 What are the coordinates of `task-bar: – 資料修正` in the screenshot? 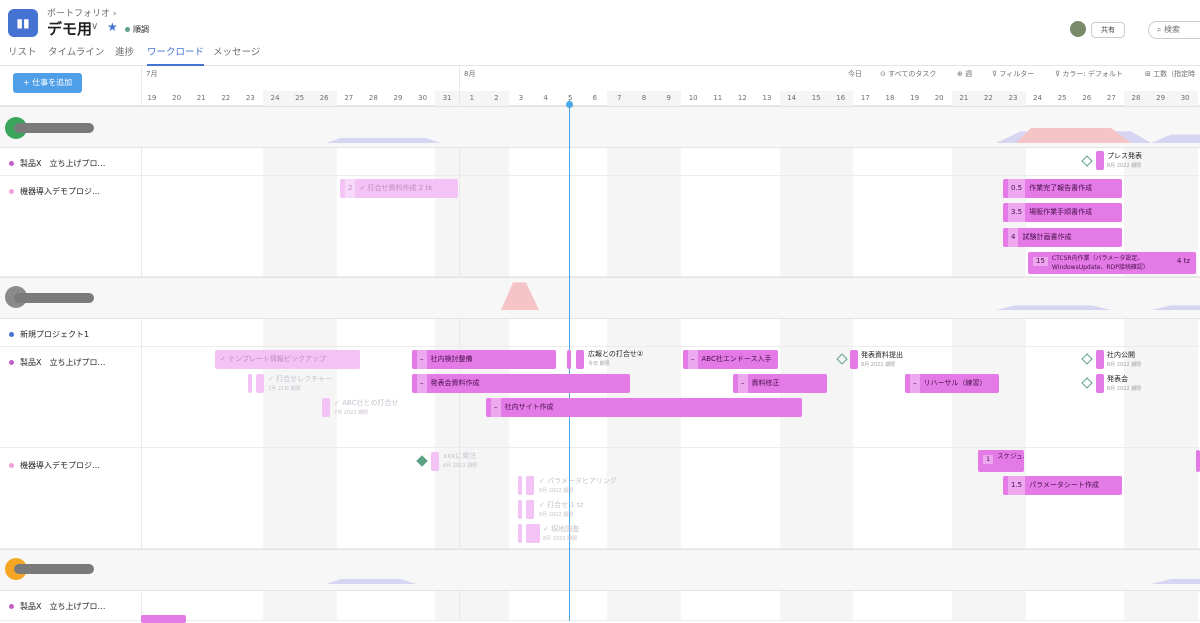 It's located at (780, 383).